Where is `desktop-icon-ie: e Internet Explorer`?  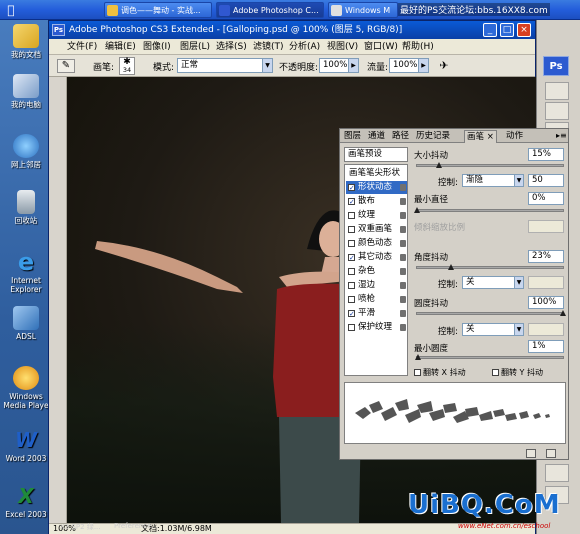
desktop-icon-ie: e Internet Explorer is located at coordinates (26, 272).